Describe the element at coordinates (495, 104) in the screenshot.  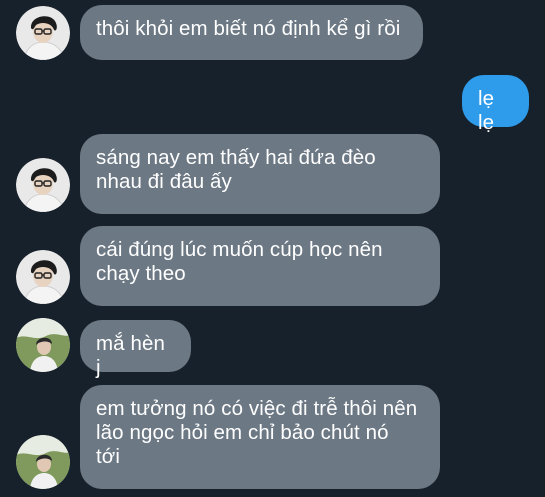
I see `message-bubble-outgoing: lẹ lẹ` at that location.